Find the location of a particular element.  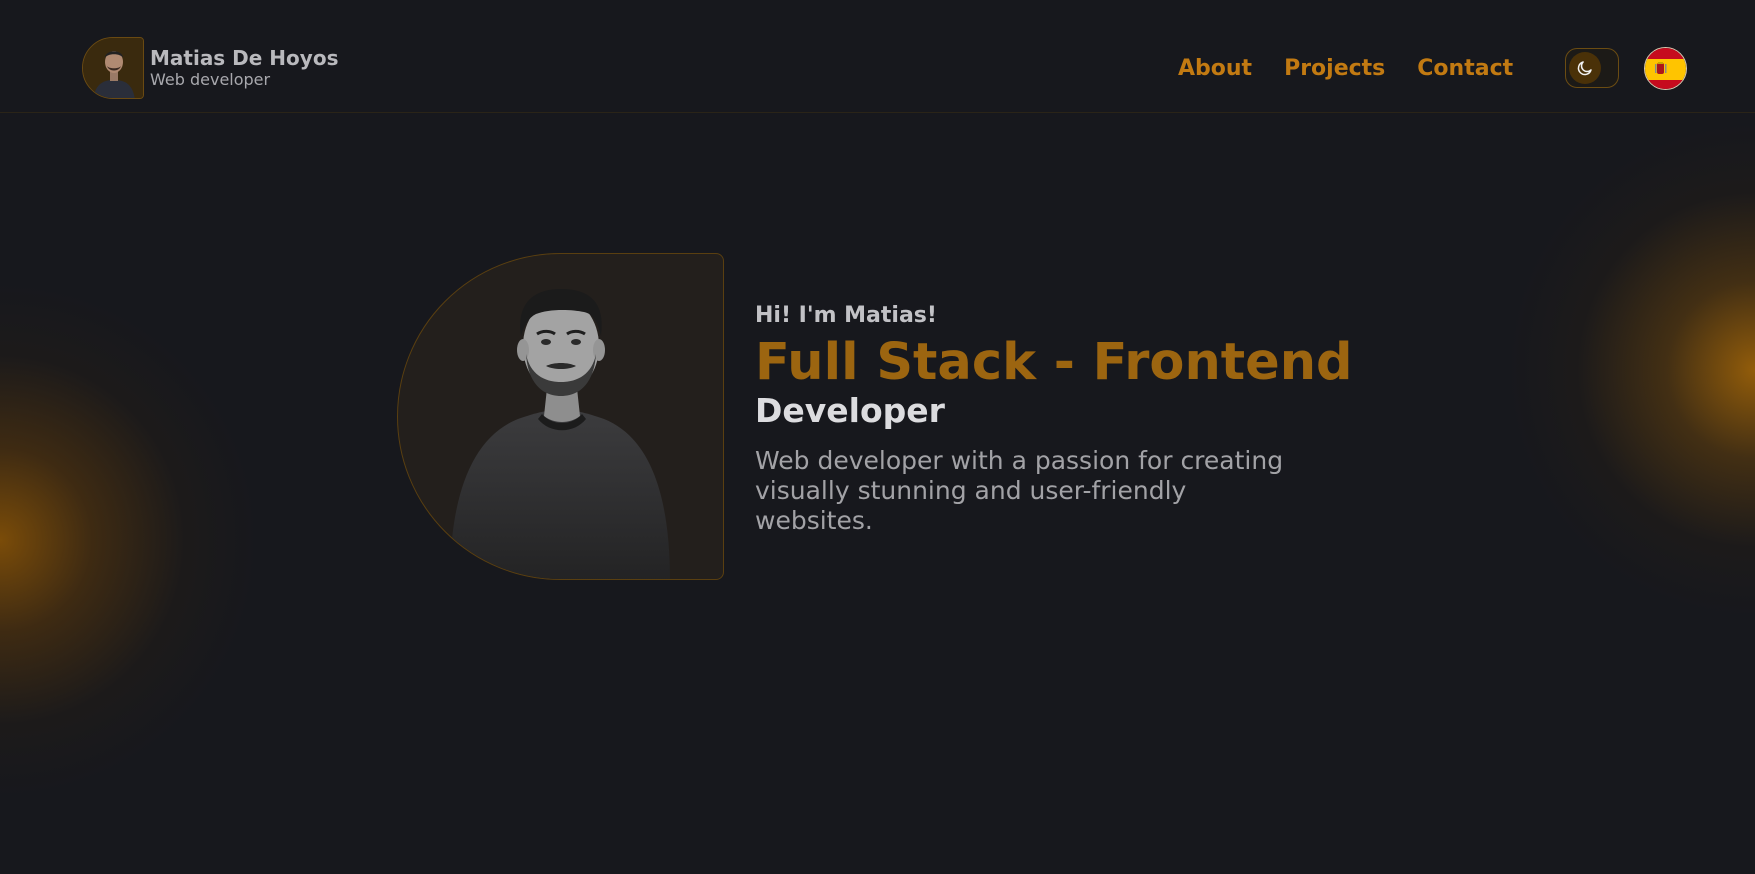

nav-link-projects: Projects is located at coordinates (1334, 69).